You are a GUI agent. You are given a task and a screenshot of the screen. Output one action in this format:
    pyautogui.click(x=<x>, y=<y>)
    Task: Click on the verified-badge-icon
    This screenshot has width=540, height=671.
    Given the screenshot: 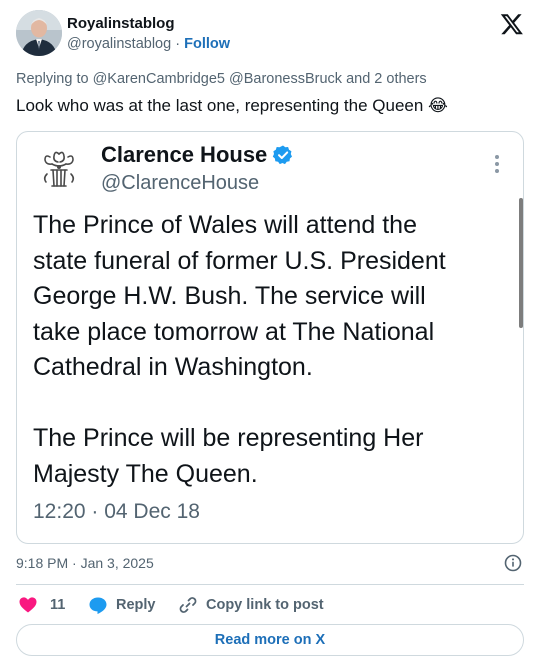 What is the action you would take?
    pyautogui.click(x=283, y=155)
    